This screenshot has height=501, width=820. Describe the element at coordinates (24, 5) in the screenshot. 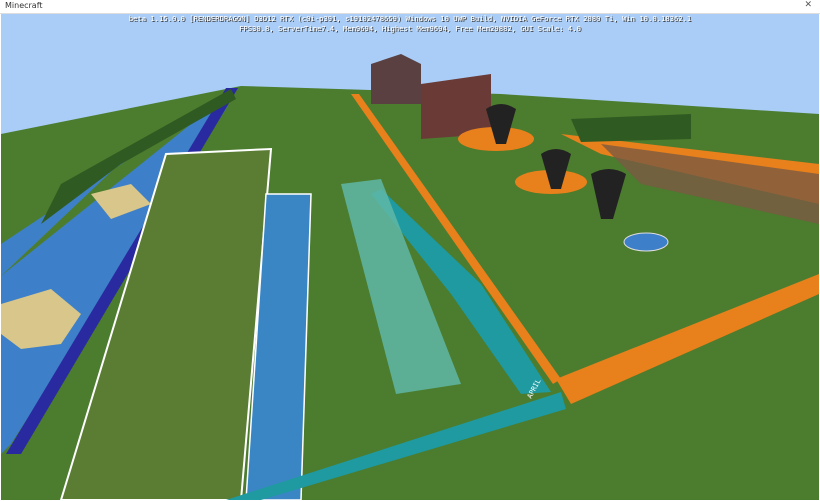

I see `window-title: Minecraft` at that location.